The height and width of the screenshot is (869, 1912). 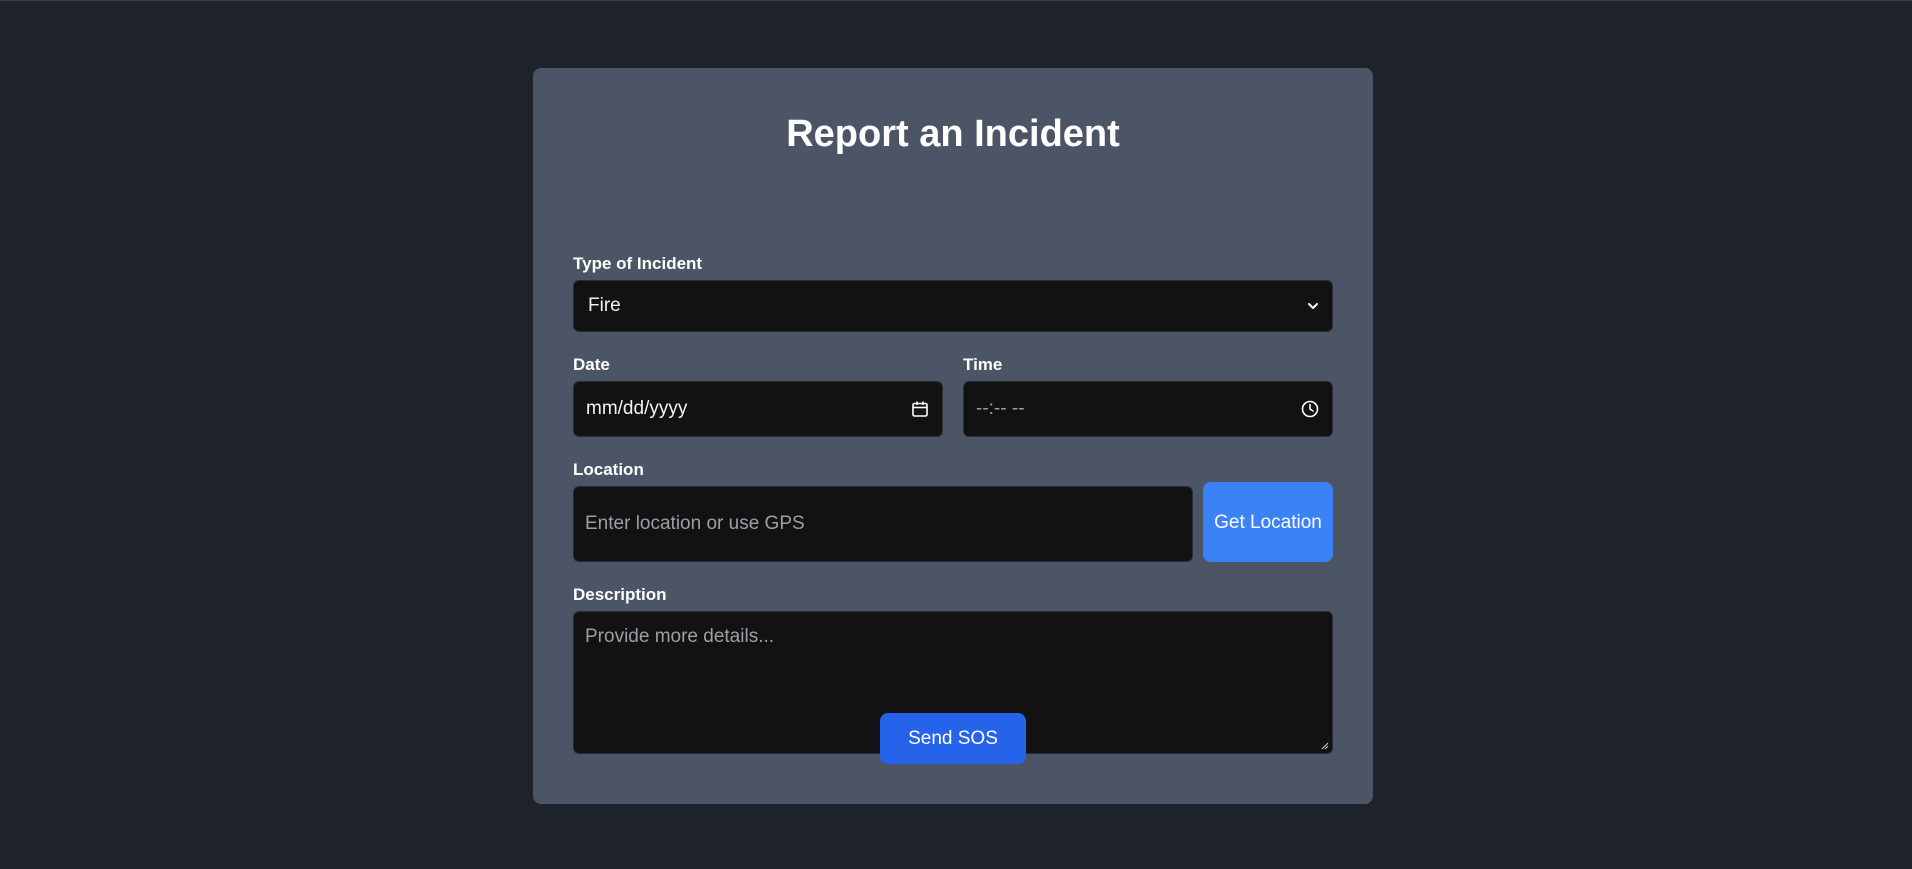 I want to click on incident-type-label: Type of Incident, so click(x=638, y=263).